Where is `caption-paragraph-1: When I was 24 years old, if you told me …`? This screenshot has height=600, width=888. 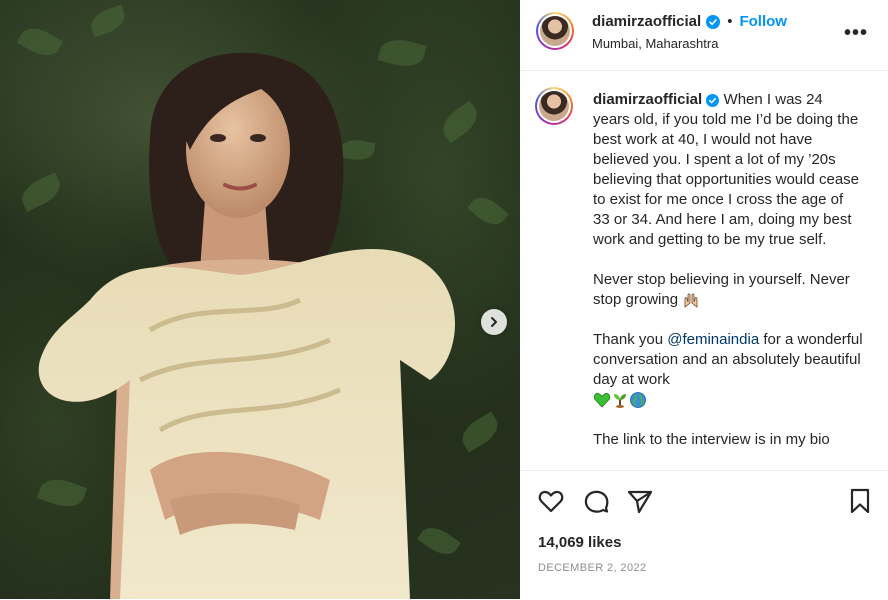 caption-paragraph-1: When I was 24 years old, if you told me … is located at coordinates (726, 169).